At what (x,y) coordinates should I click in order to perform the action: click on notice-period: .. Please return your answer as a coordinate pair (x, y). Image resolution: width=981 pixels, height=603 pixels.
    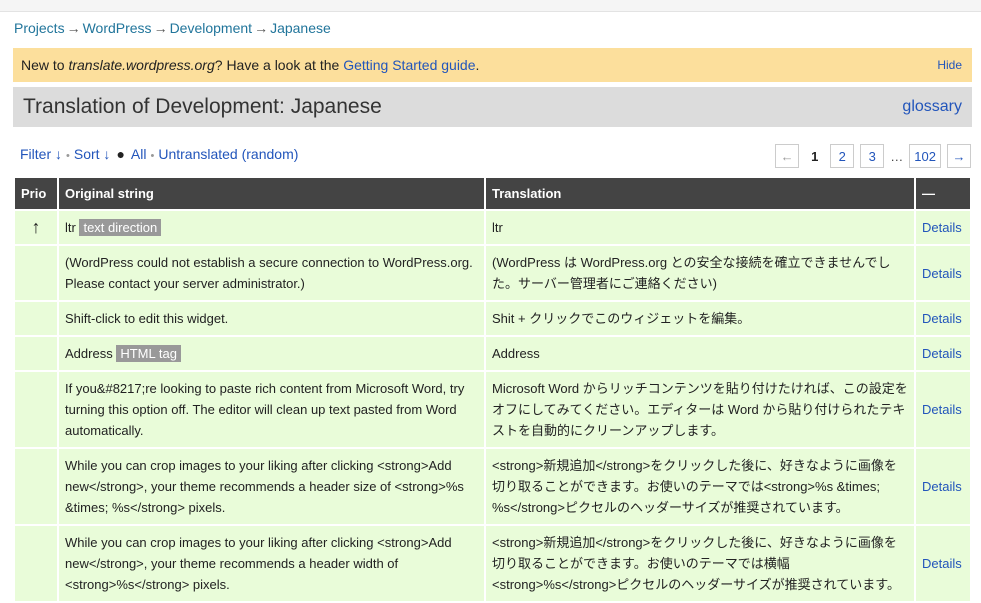
    Looking at the image, I should click on (477, 65).